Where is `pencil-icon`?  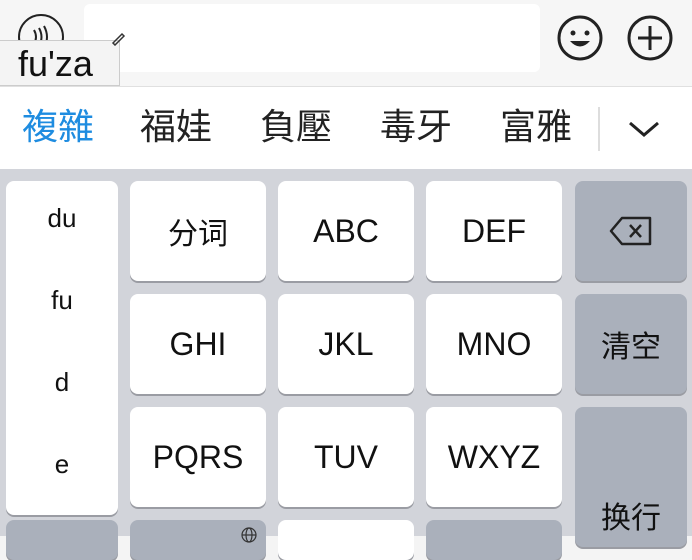 pencil-icon is located at coordinates (118, 40).